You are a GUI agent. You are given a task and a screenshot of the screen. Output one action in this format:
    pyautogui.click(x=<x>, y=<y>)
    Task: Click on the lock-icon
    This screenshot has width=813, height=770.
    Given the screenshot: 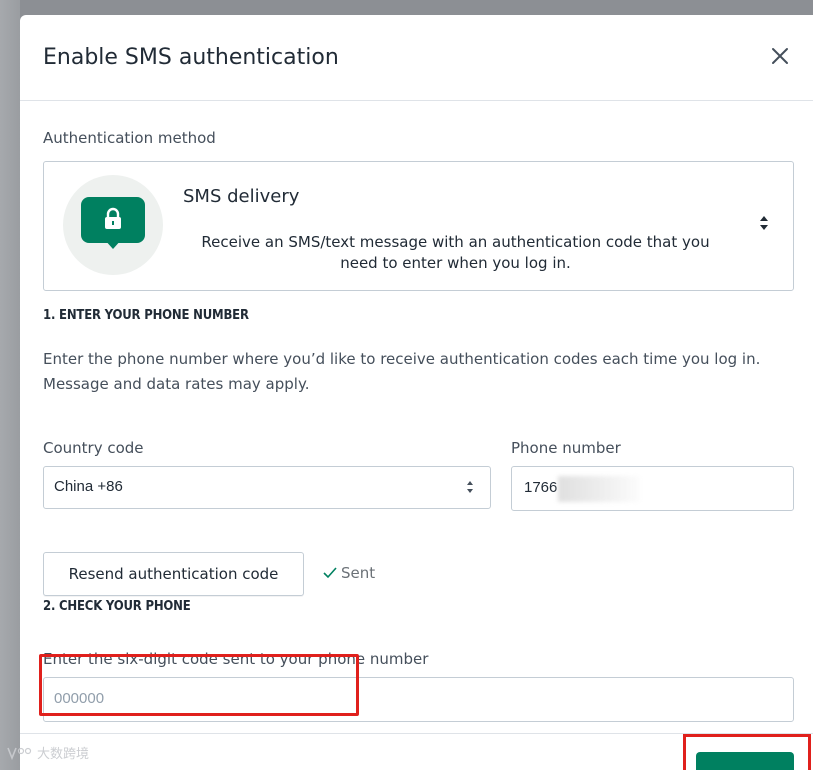 What is the action you would take?
    pyautogui.click(x=113, y=218)
    